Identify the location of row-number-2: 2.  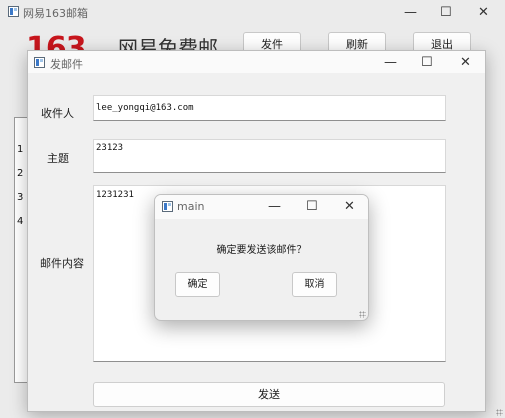
(20, 173).